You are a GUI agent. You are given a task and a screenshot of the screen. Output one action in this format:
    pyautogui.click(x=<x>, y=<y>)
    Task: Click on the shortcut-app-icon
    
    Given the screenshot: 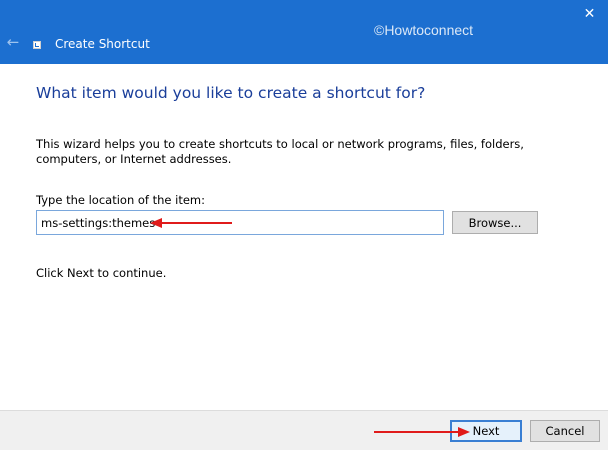 What is the action you would take?
    pyautogui.click(x=37, y=45)
    